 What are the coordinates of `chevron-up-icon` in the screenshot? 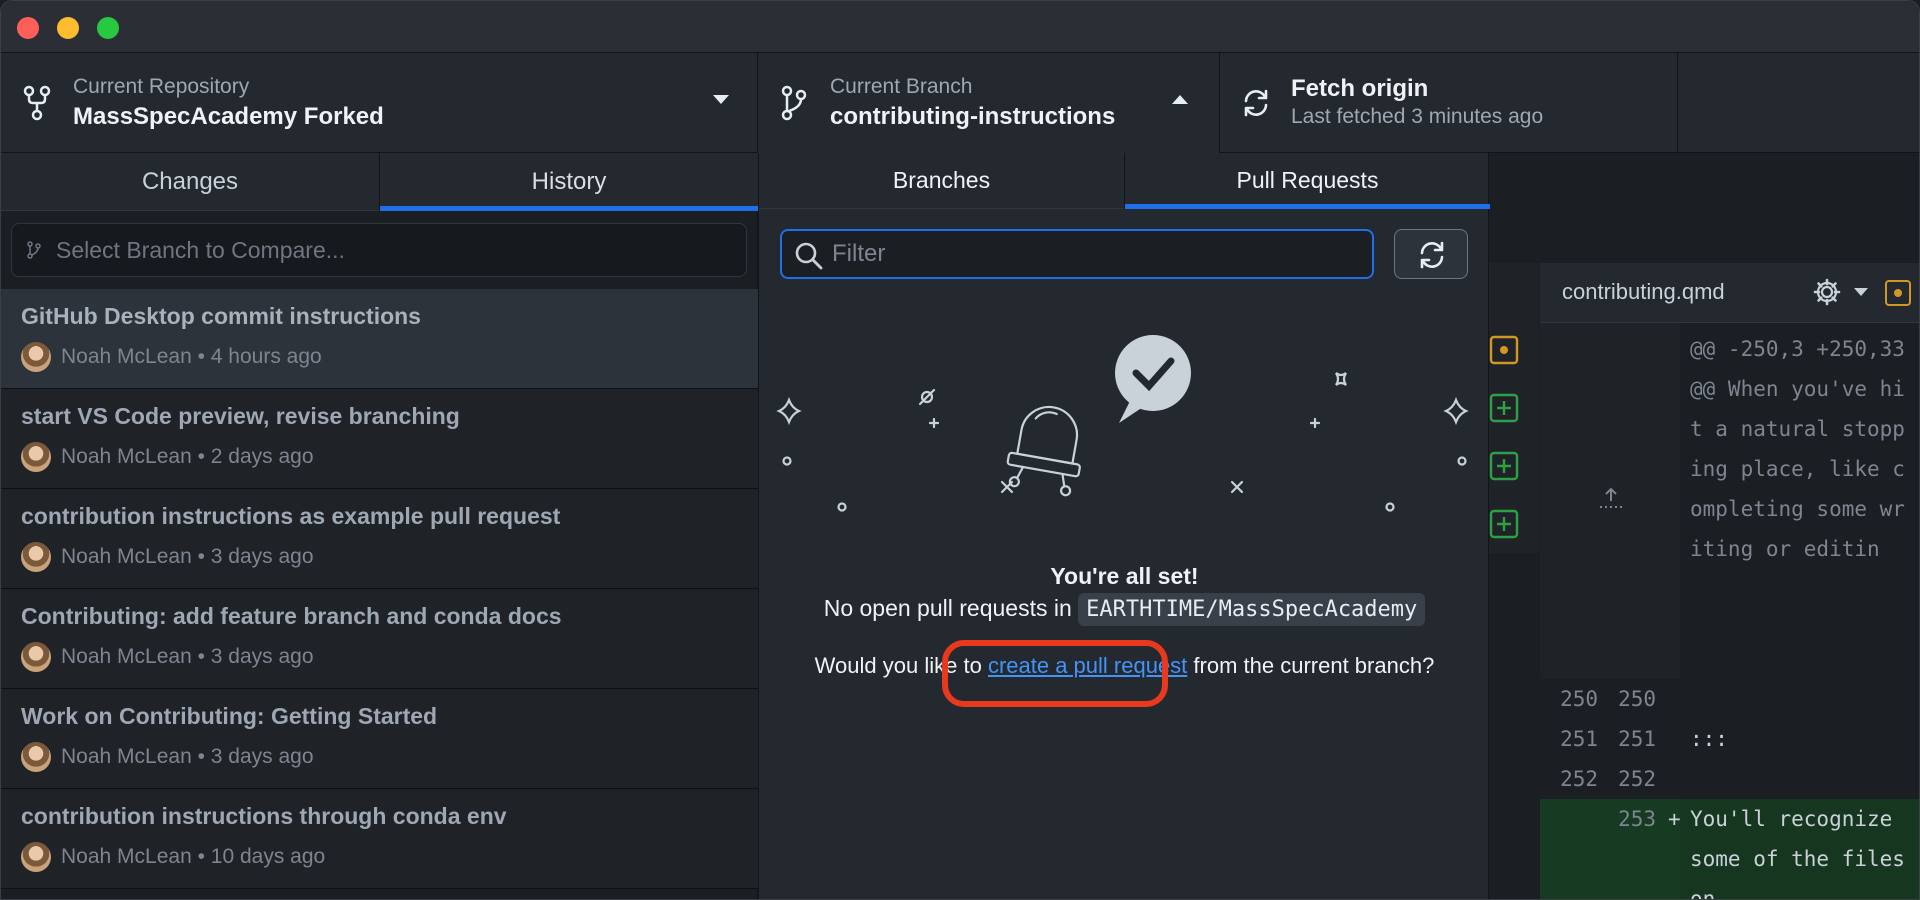 It's located at (1180, 99).